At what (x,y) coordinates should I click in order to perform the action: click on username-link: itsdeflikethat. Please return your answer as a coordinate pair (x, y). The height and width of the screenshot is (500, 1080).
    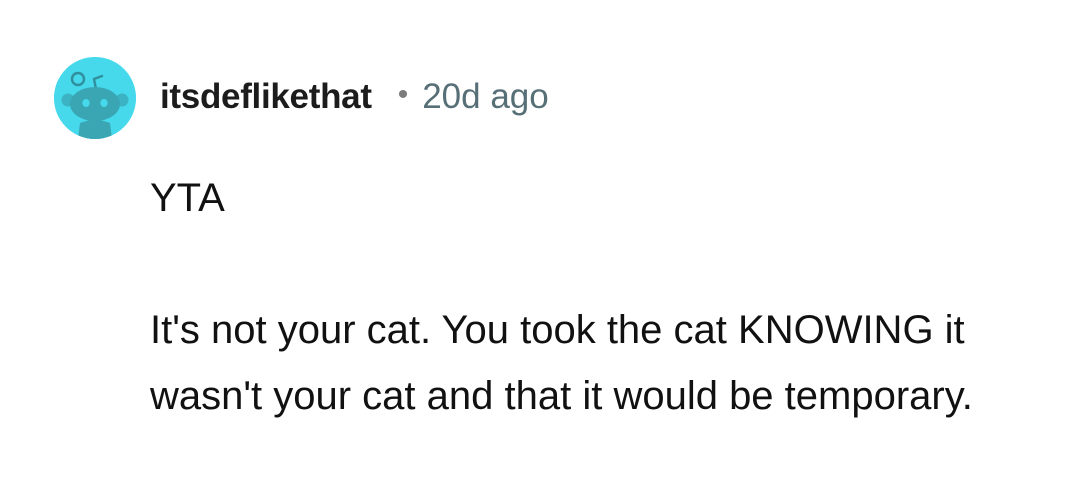
    Looking at the image, I should click on (266, 97).